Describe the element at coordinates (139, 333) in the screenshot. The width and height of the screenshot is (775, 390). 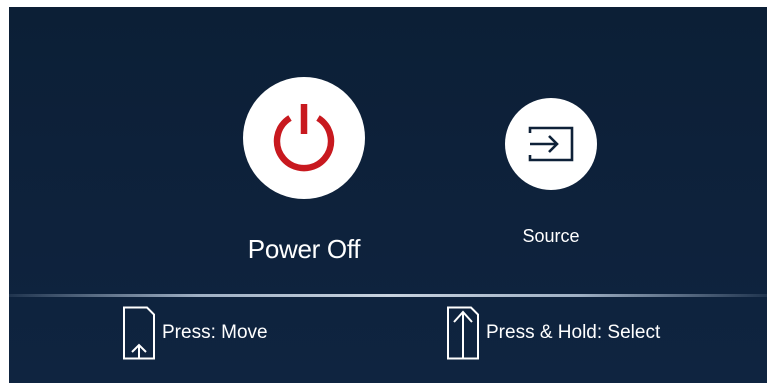
I see `press-button-icon` at that location.